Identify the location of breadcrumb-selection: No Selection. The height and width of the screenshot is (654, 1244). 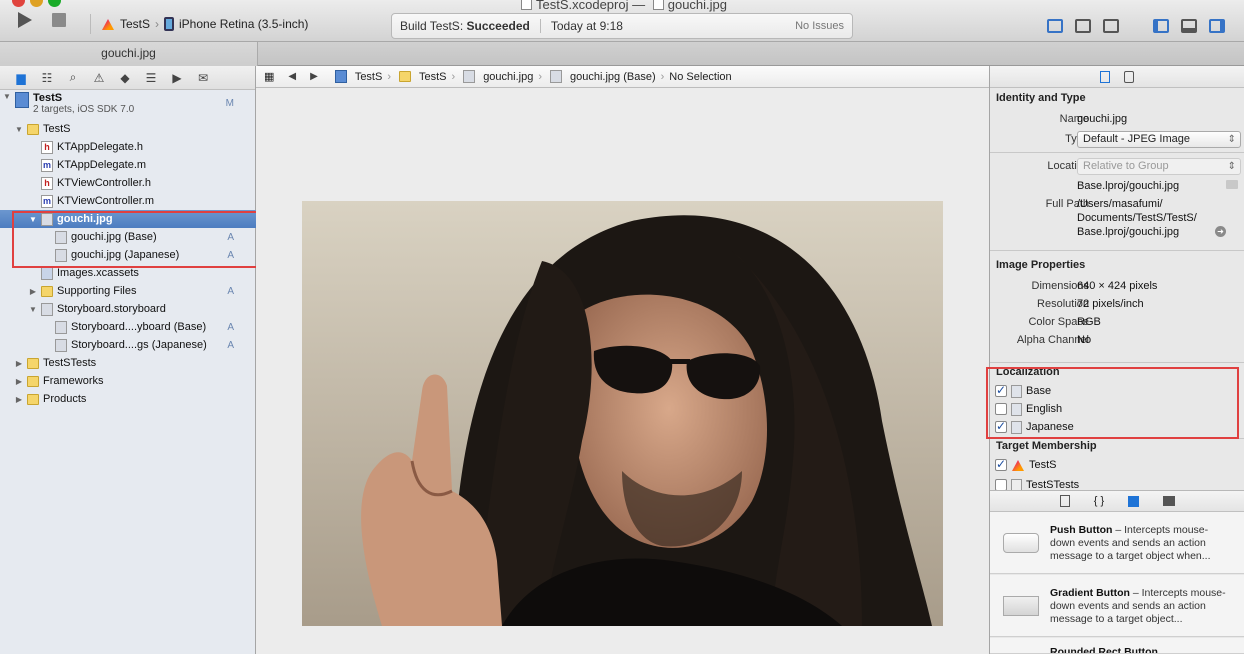
(700, 77).